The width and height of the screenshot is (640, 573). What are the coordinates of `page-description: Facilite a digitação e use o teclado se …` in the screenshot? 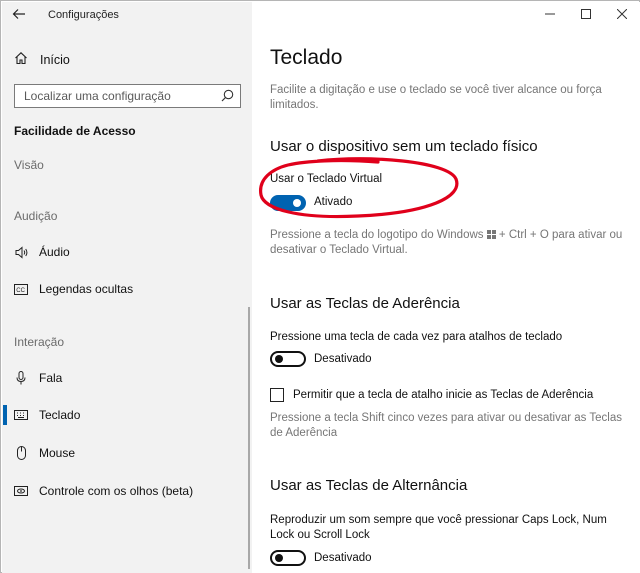 It's located at (436, 97).